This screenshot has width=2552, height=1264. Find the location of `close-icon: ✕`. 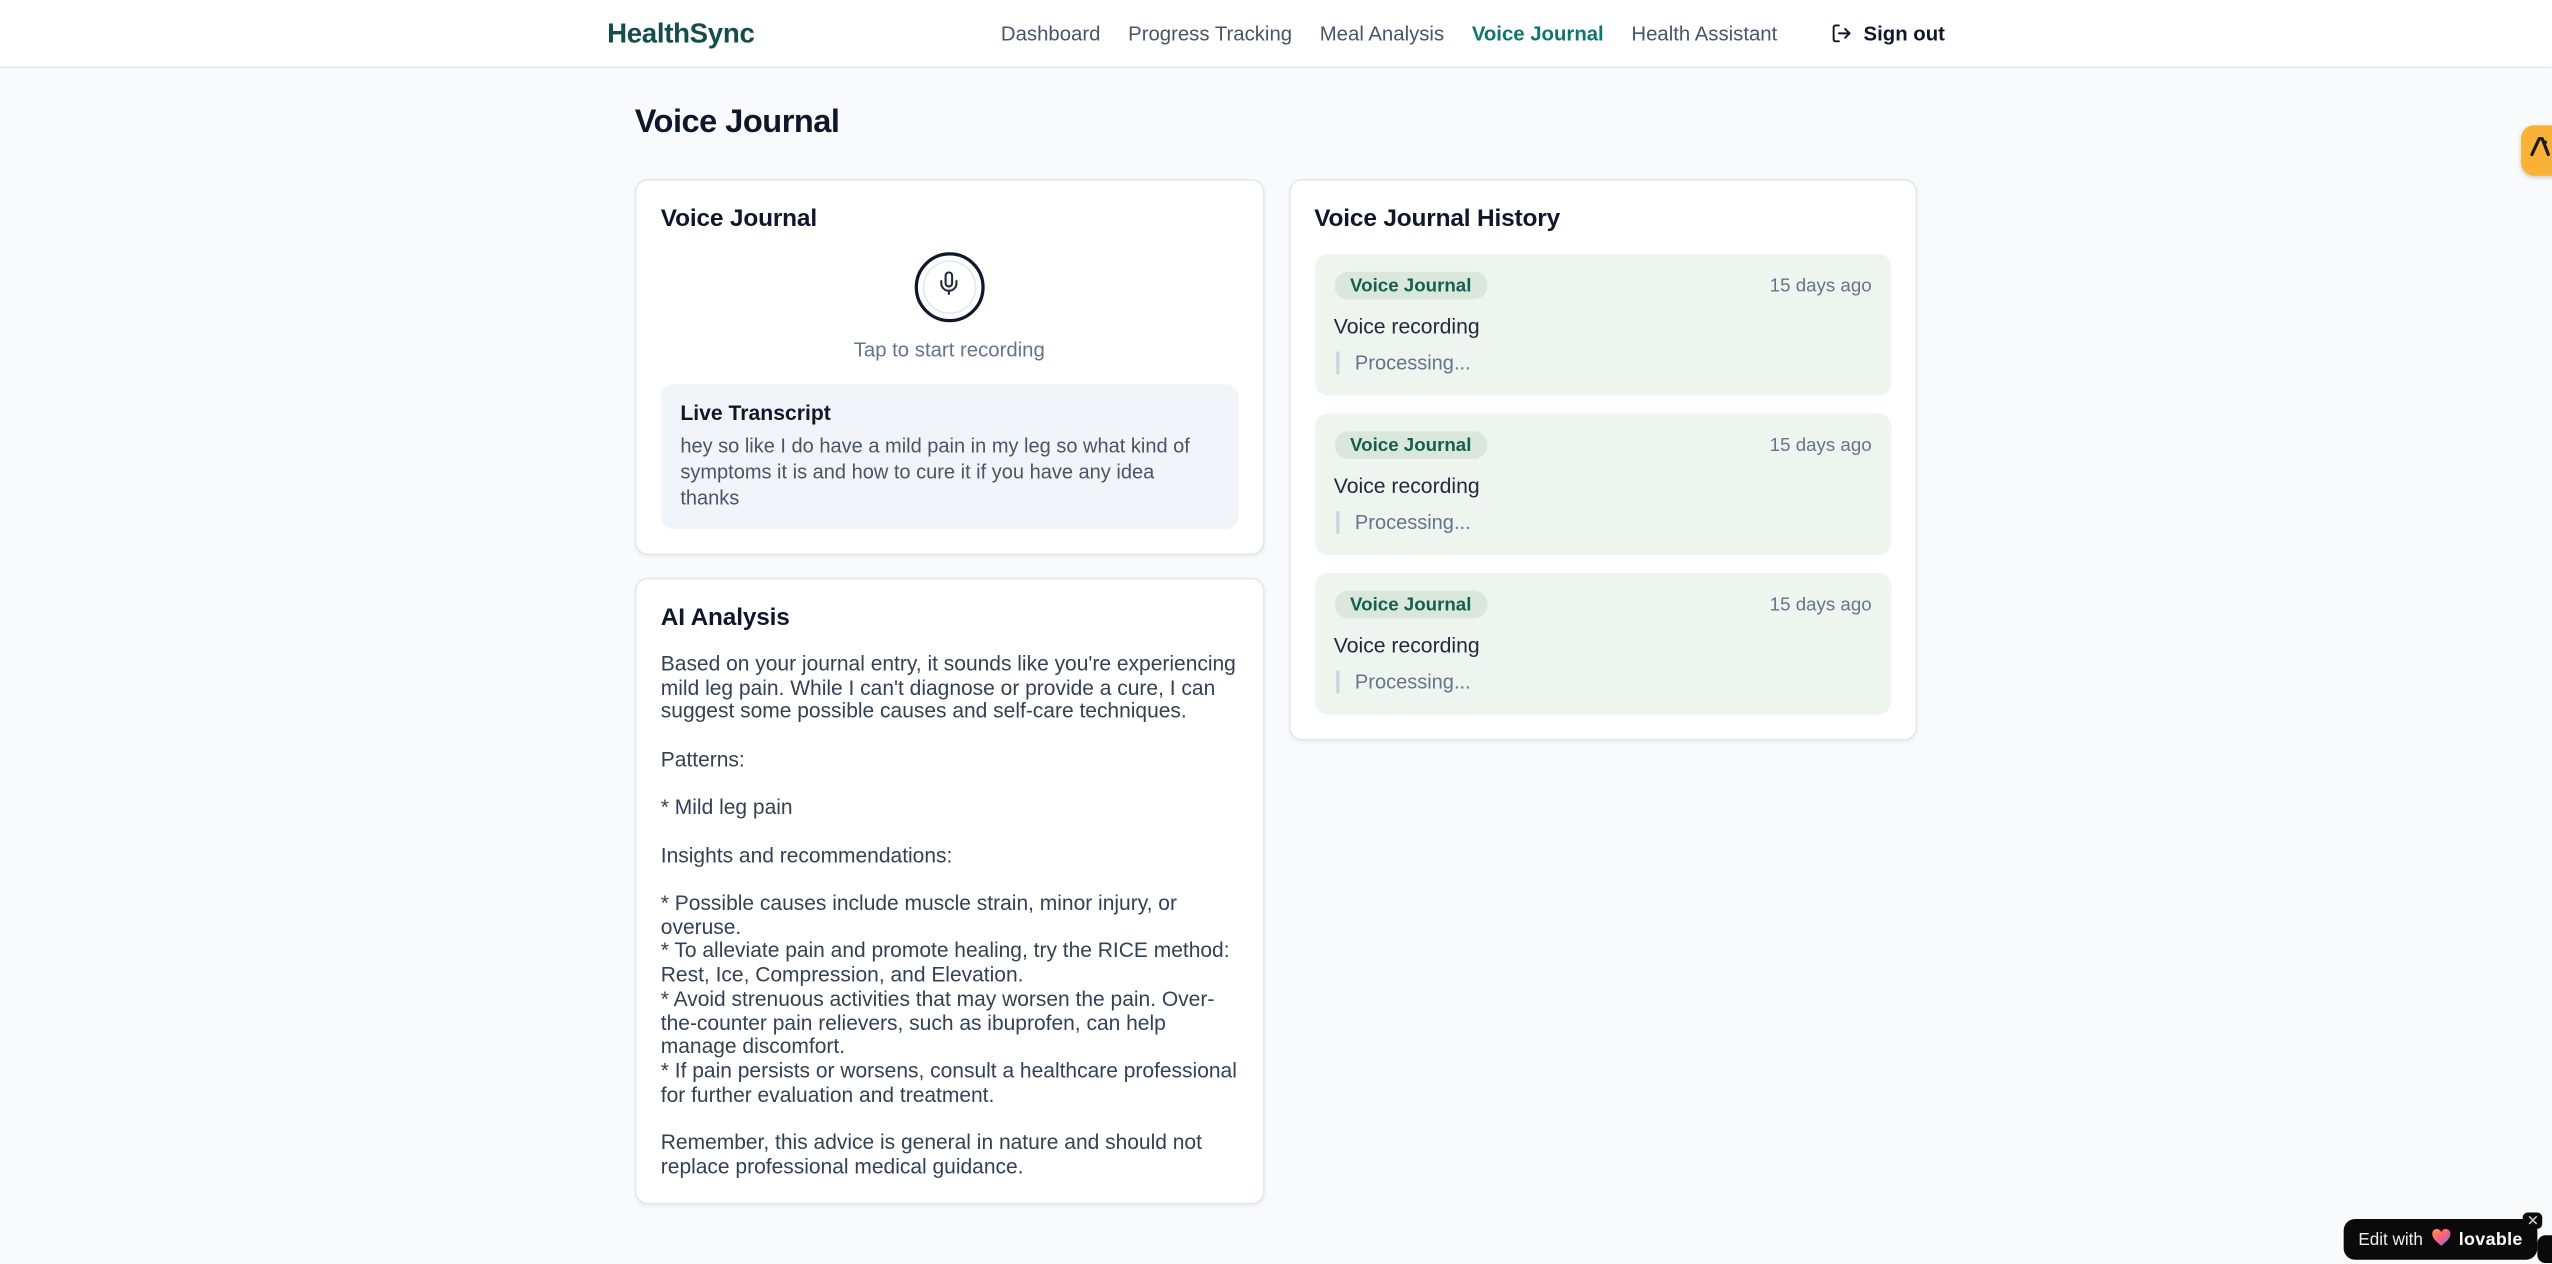

close-icon: ✕ is located at coordinates (2533, 1220).